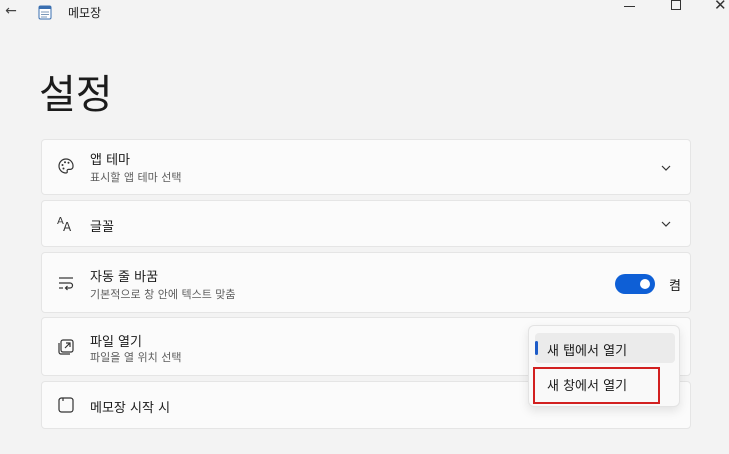  Describe the element at coordinates (645, 284) in the screenshot. I see `toggle-knob` at that location.